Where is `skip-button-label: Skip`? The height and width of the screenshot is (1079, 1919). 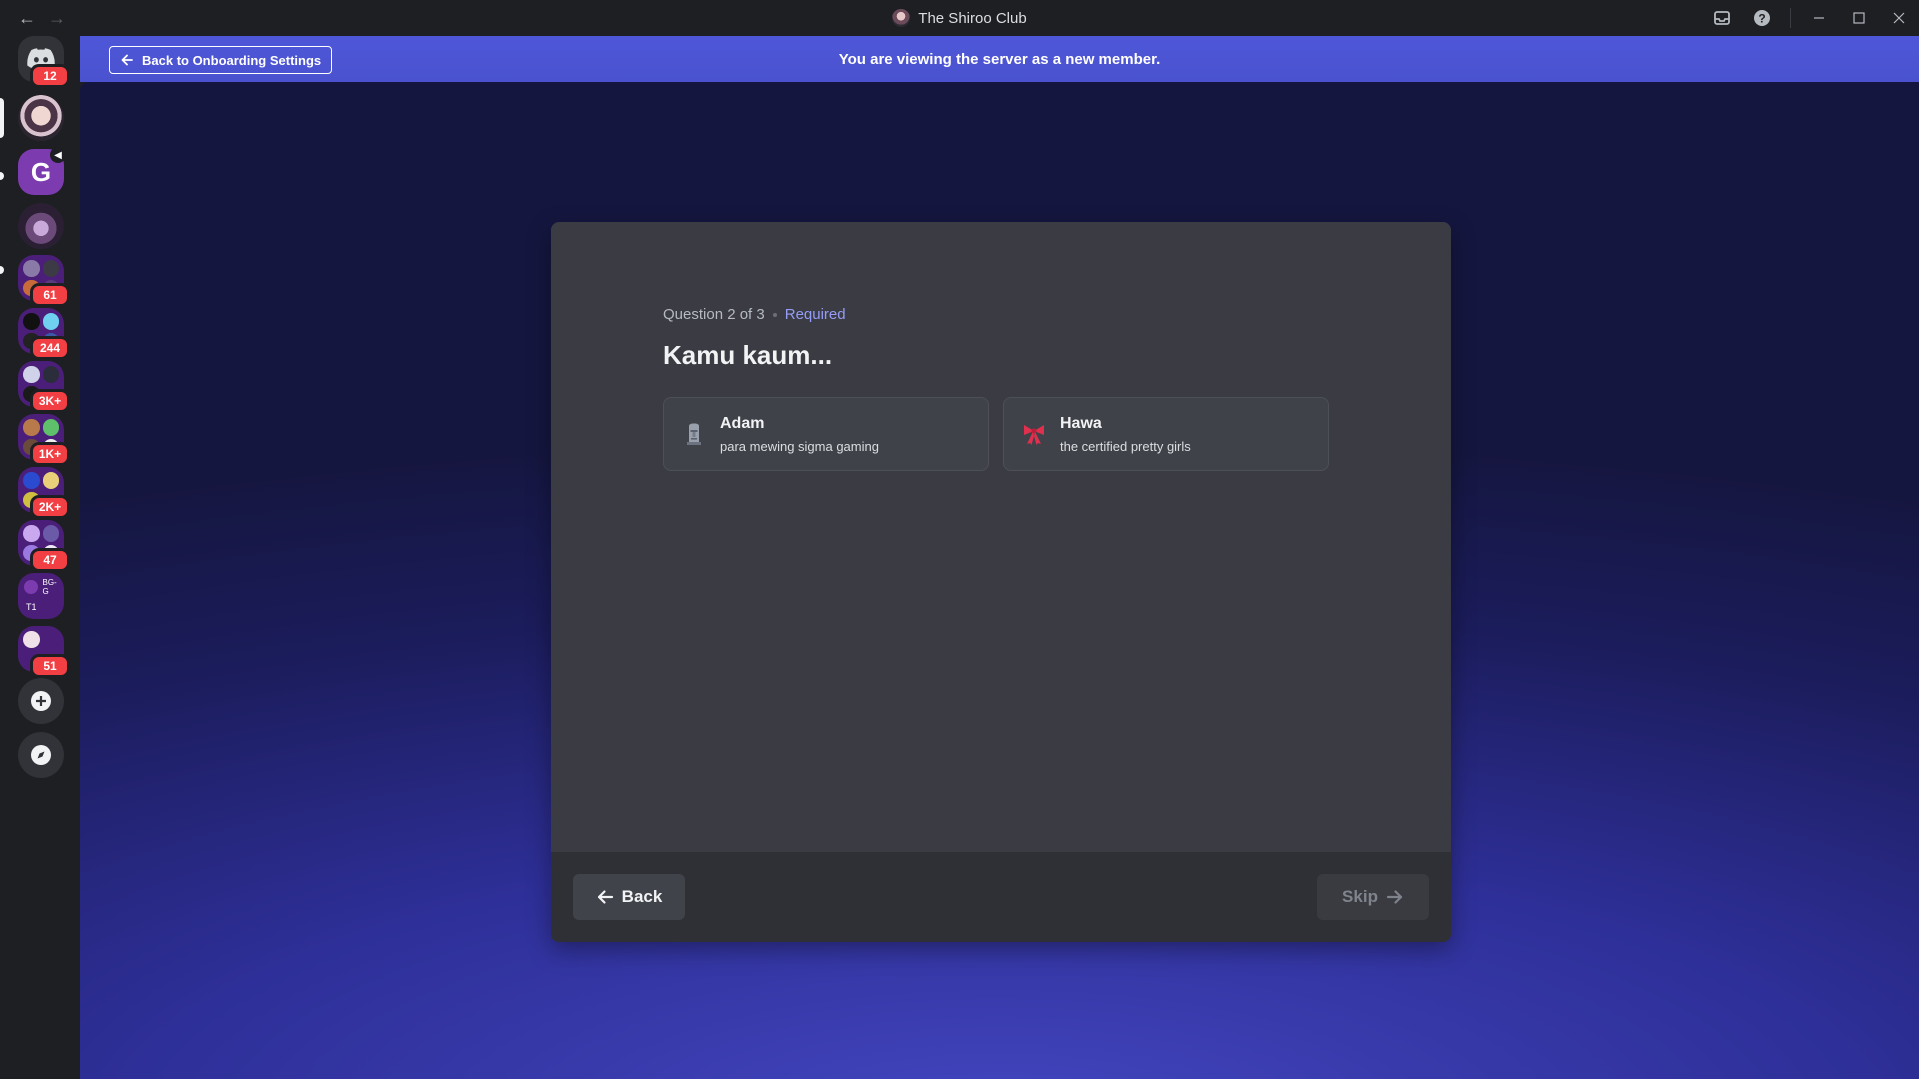
skip-button-label: Skip is located at coordinates (1360, 896).